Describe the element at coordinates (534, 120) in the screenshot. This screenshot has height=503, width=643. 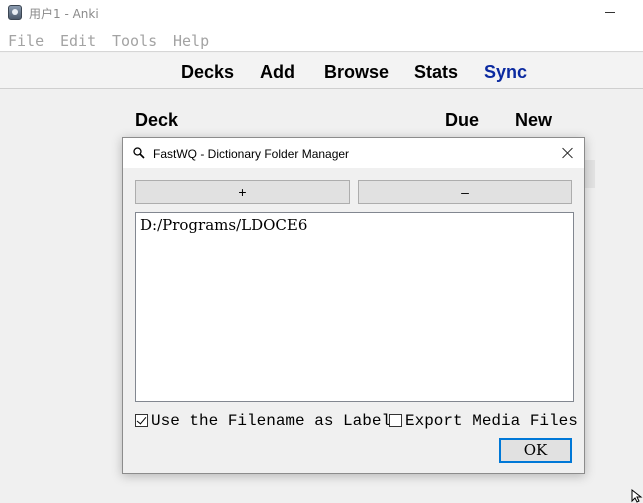
I see `new-column-header: New` at that location.